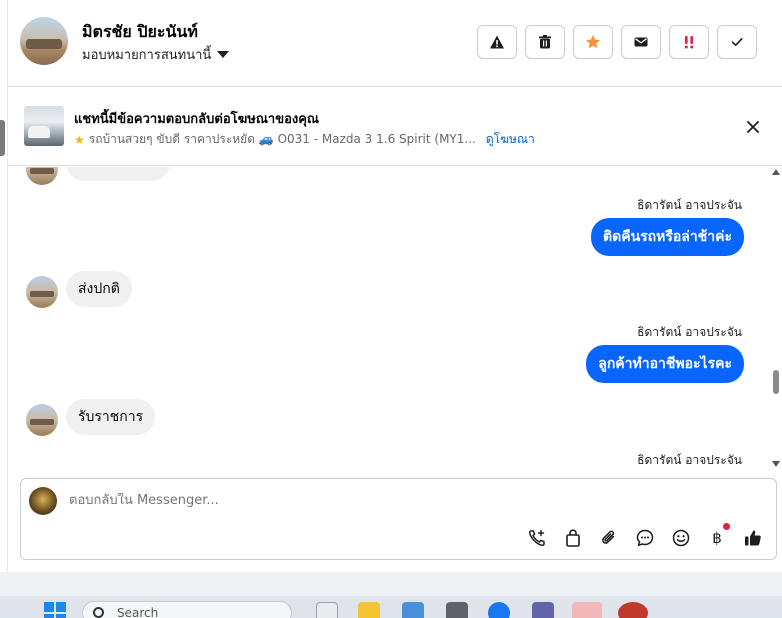  Describe the element at coordinates (98, 612) in the screenshot. I see `search-icon` at that location.